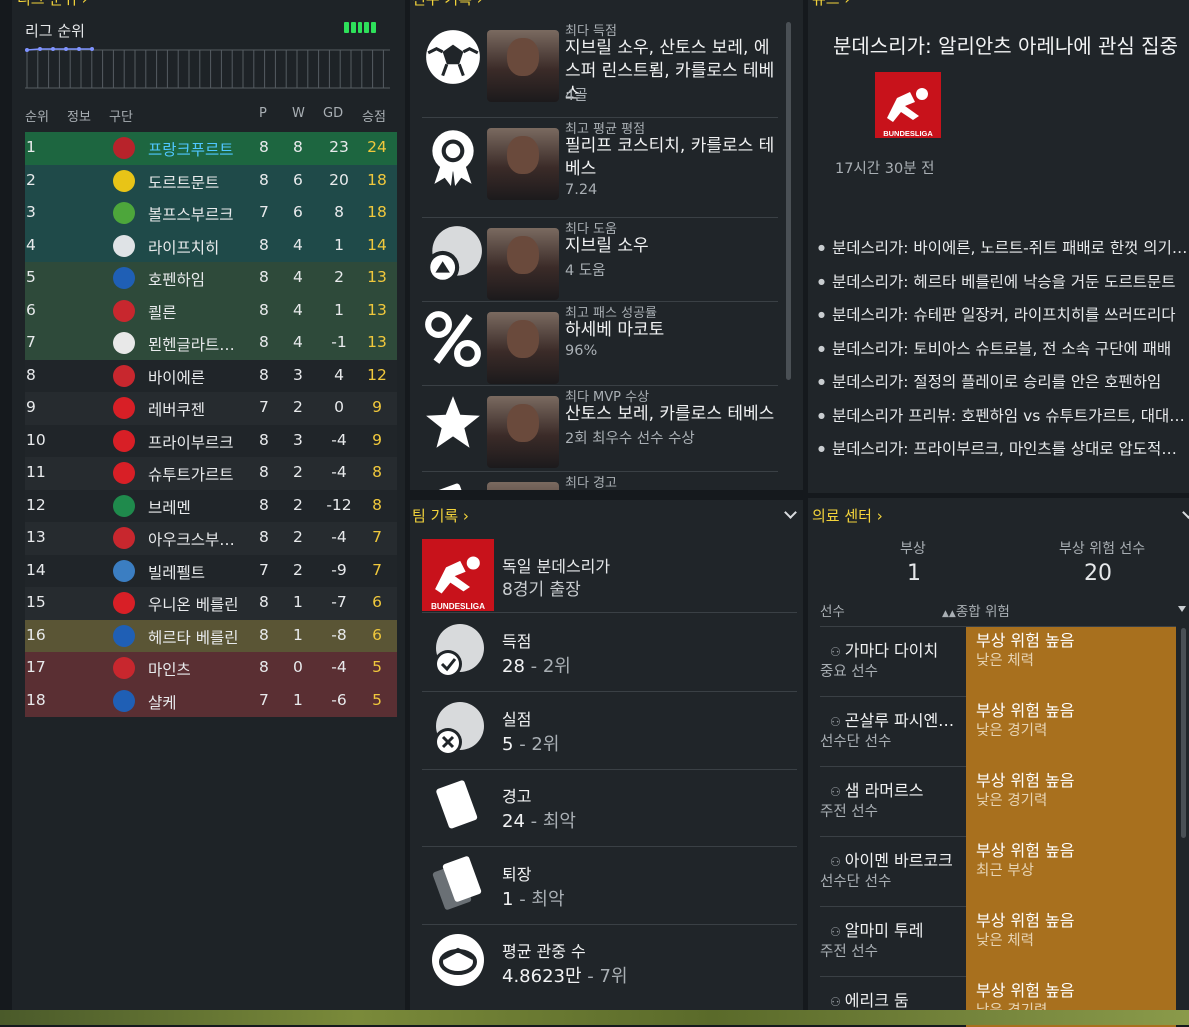 The image size is (1189, 1027). I want to click on col-overall-risk: ▲▲종합 위험, so click(976, 610).